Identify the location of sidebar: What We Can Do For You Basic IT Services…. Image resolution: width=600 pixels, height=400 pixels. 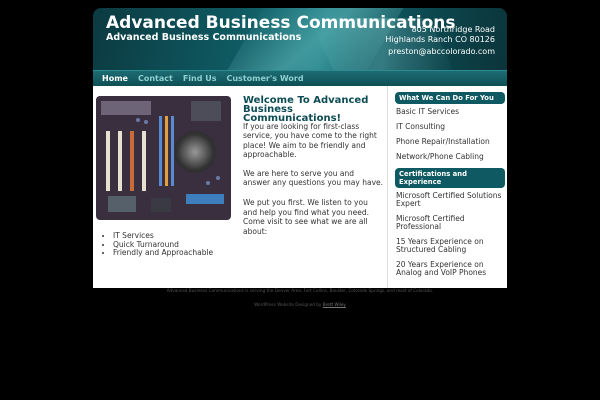
(450, 188).